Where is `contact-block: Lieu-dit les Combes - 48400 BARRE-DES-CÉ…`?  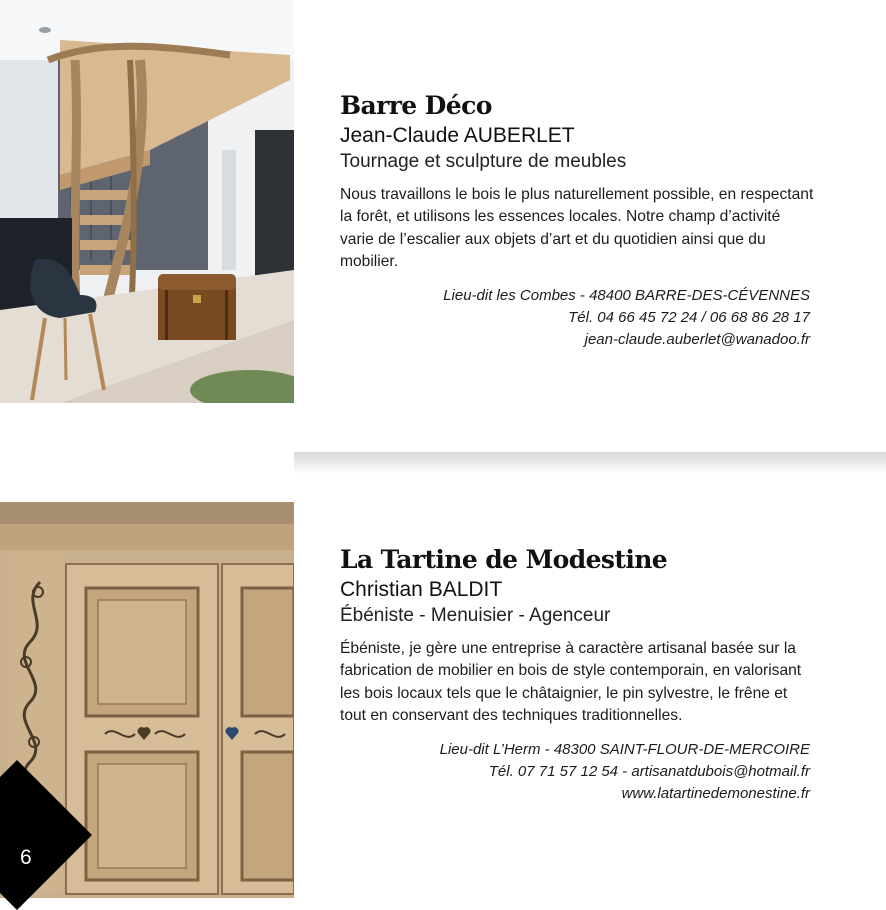 contact-block: Lieu-dit les Combes - 48400 BARRE-DES-CÉ… is located at coordinates (575, 318).